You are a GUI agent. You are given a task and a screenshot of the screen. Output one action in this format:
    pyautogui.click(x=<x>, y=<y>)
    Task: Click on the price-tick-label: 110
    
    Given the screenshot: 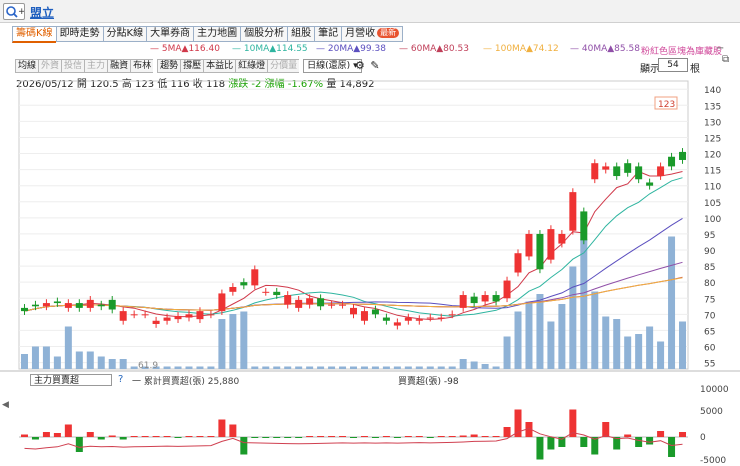 What is the action you would take?
    pyautogui.click(x=712, y=188)
    